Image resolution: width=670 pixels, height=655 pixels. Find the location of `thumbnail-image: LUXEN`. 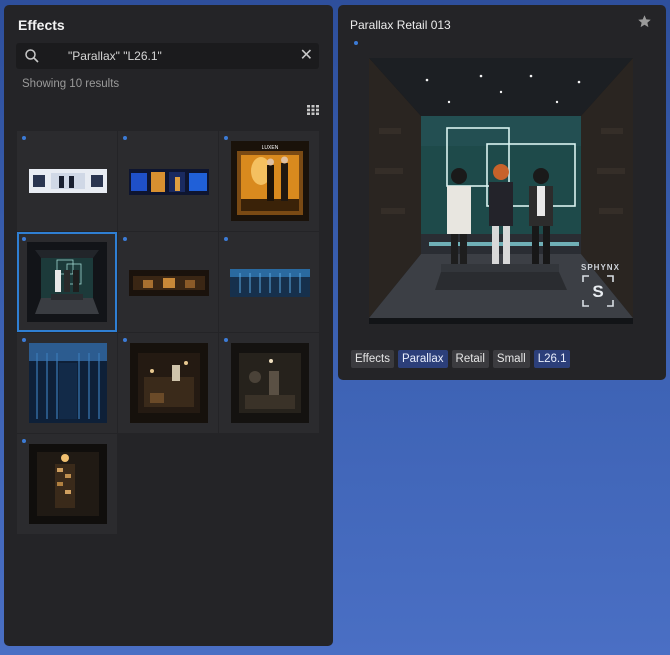

thumbnail-image: LUXEN is located at coordinates (270, 181).